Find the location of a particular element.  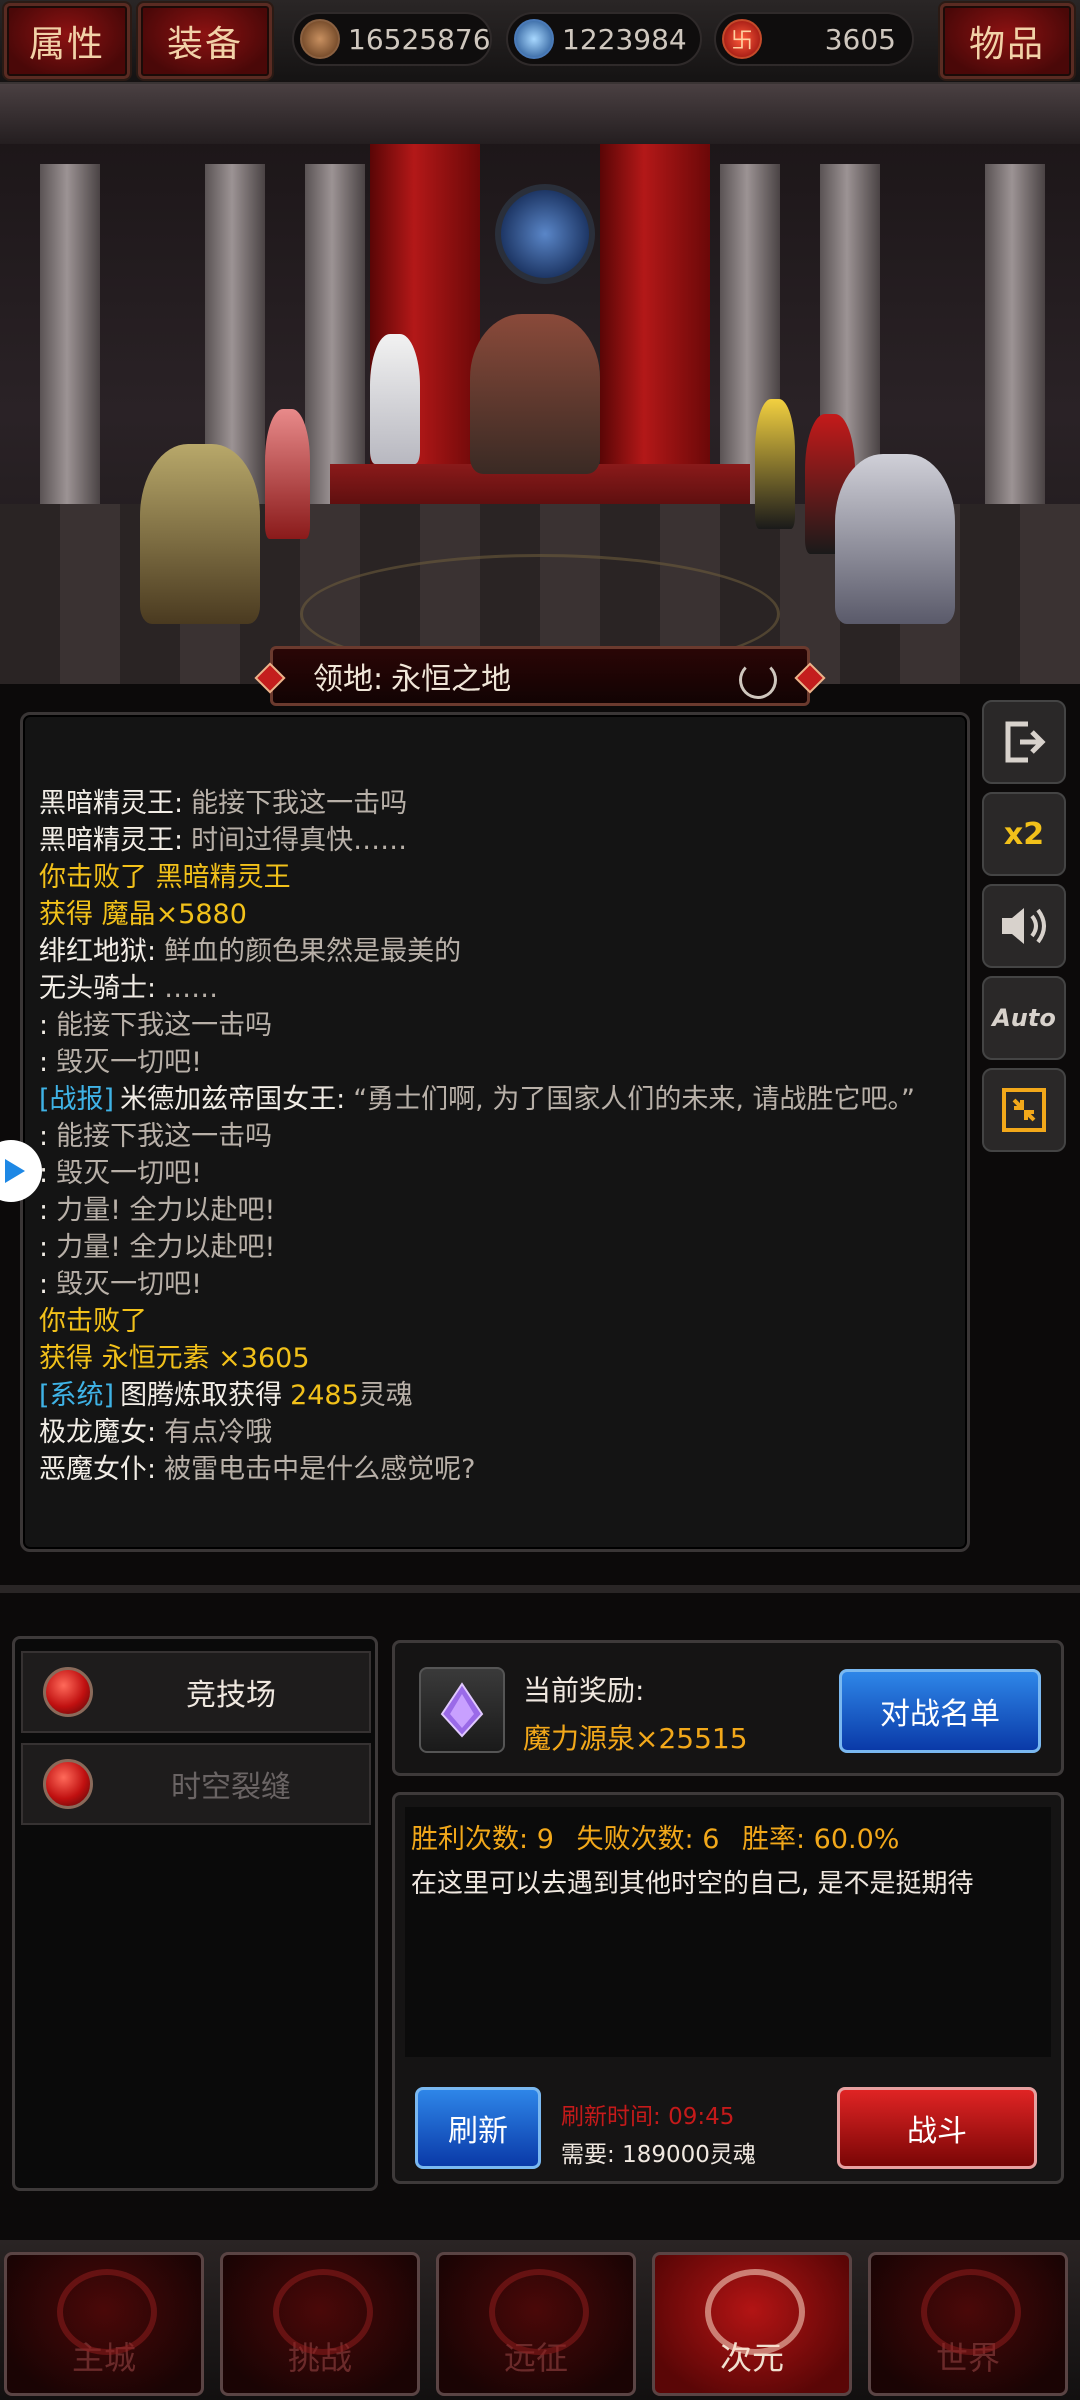

refresh-cost: 需要: 189000灵魂 is located at coordinates (658, 2152).